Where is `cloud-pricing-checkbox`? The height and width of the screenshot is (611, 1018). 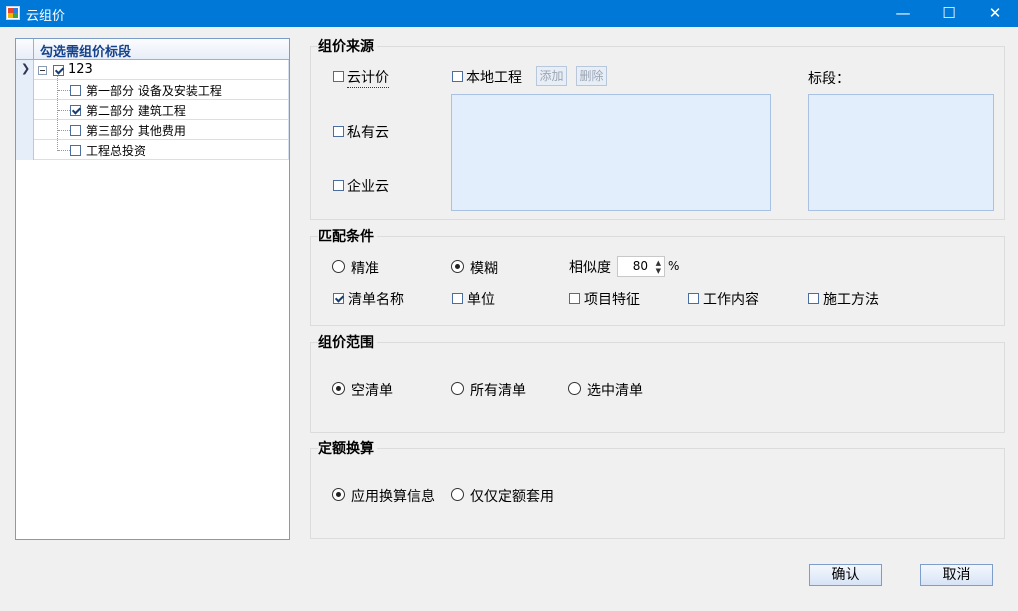
cloud-pricing-checkbox is located at coordinates (338, 76).